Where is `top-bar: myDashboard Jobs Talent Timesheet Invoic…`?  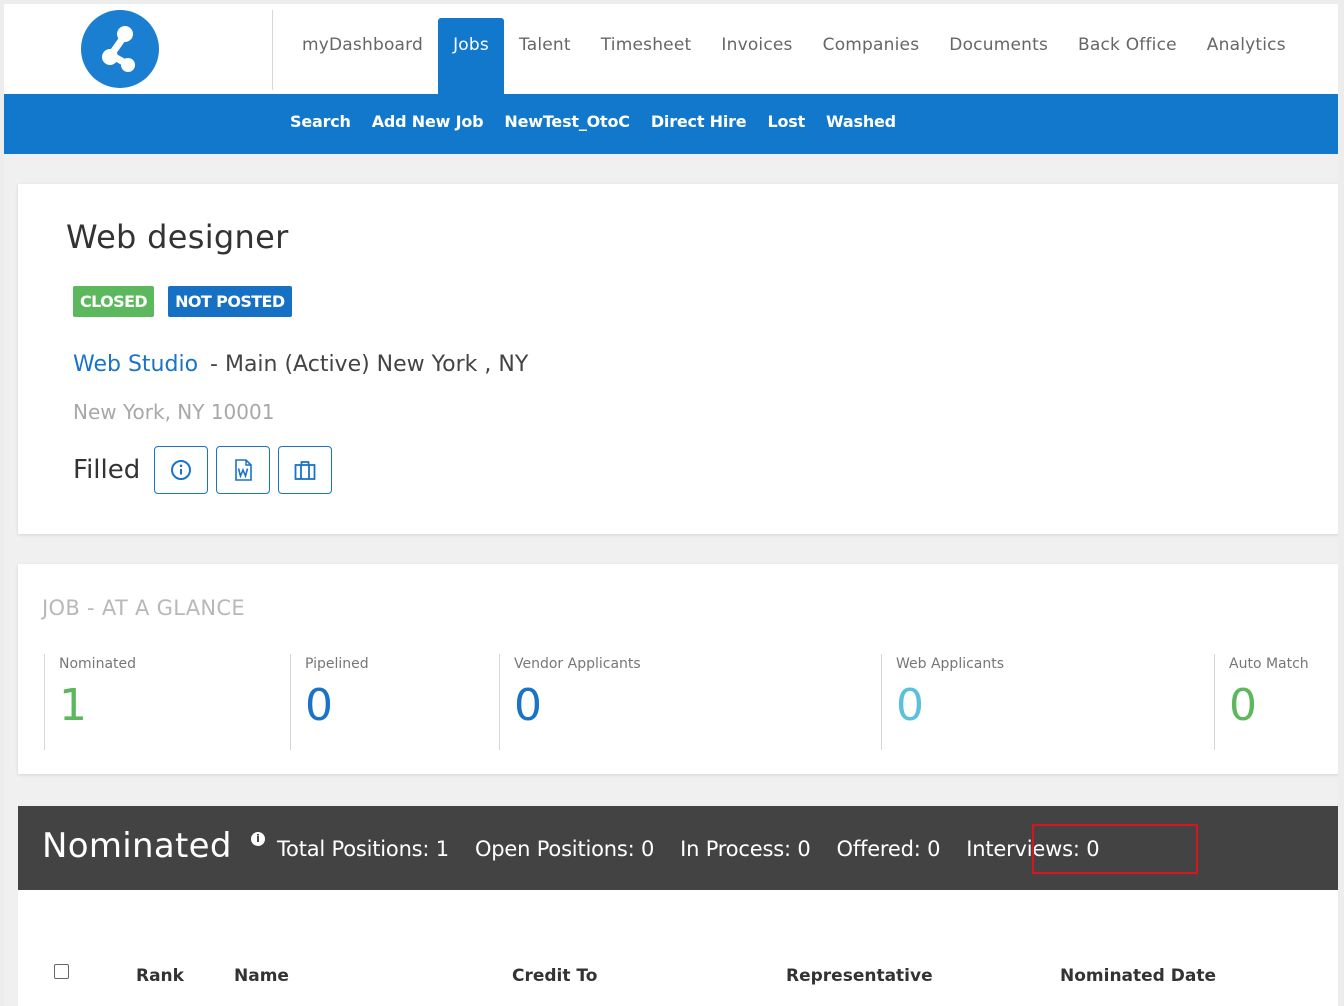 top-bar: myDashboard Jobs Talent Timesheet Invoic… is located at coordinates (671, 49).